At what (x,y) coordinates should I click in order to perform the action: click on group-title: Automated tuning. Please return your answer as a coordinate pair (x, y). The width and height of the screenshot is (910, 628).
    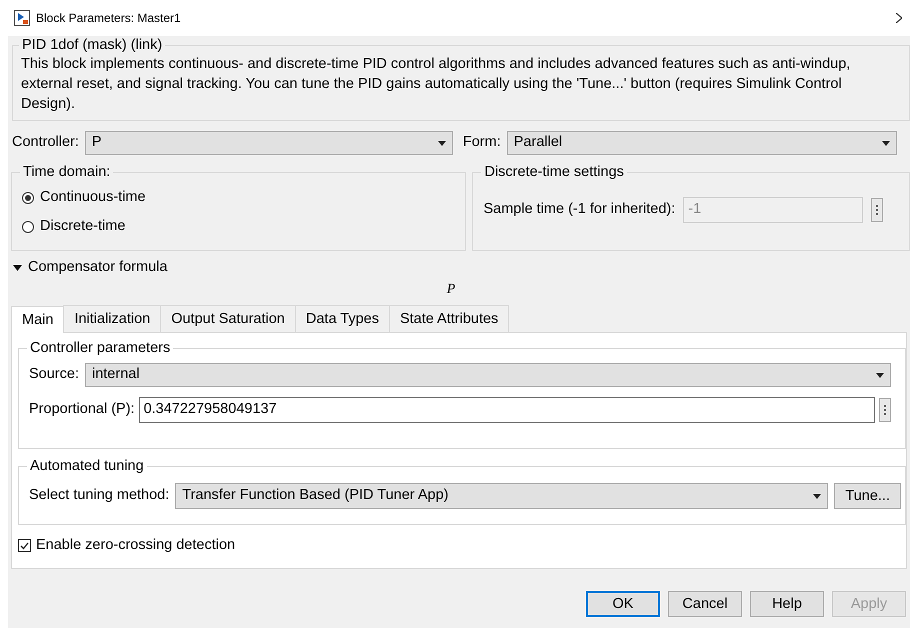
    Looking at the image, I should click on (87, 466).